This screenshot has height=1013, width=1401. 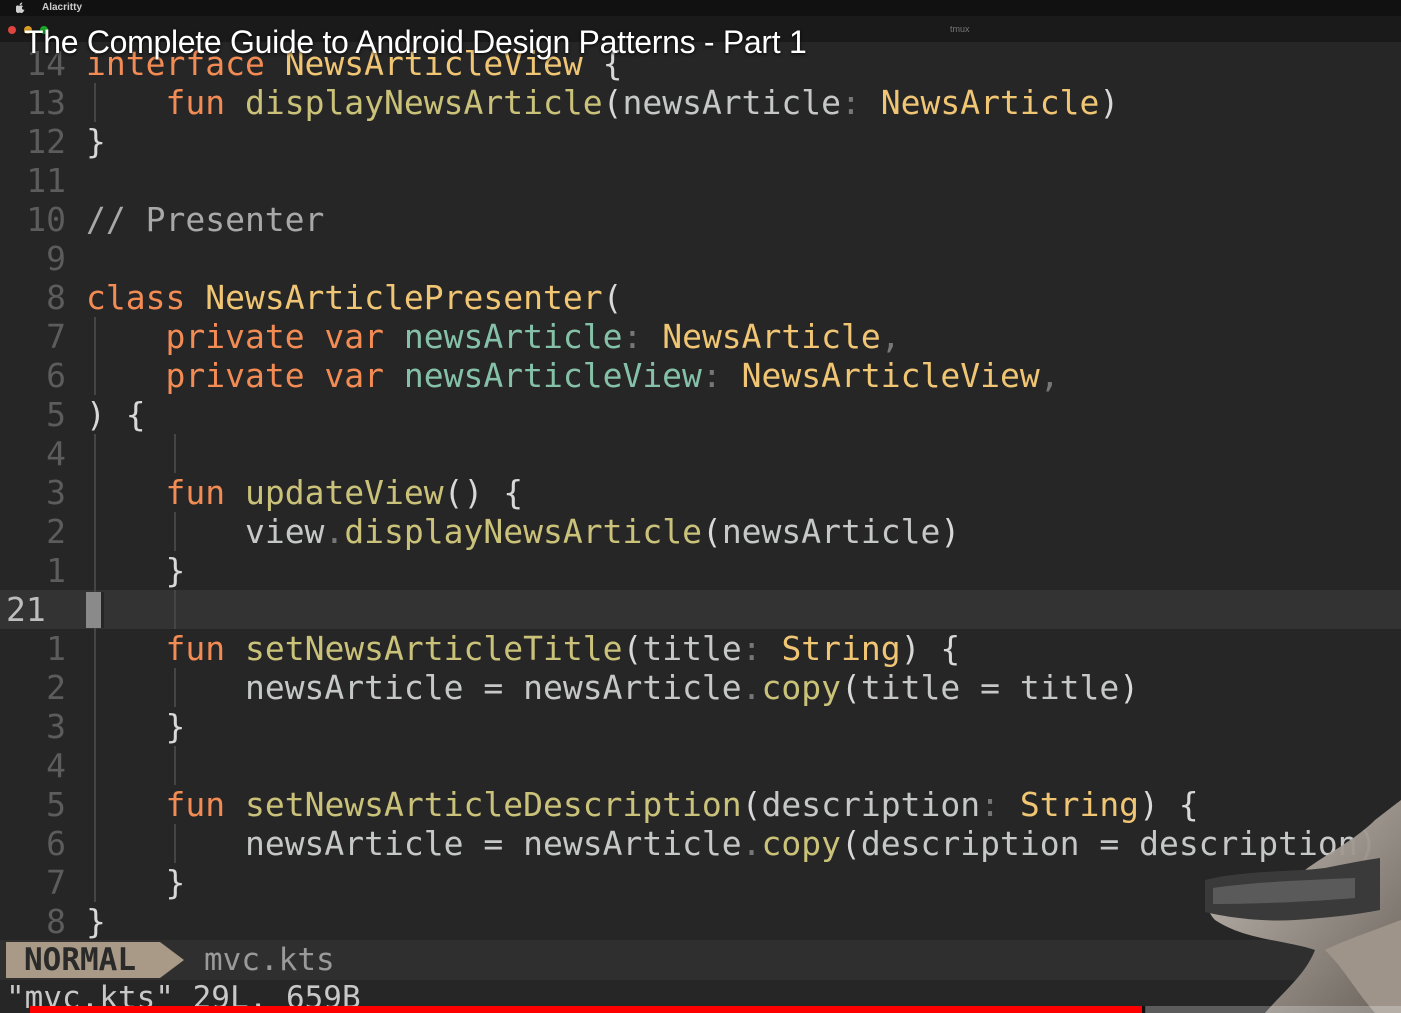 I want to click on code-token: ), so click(x=1129, y=687).